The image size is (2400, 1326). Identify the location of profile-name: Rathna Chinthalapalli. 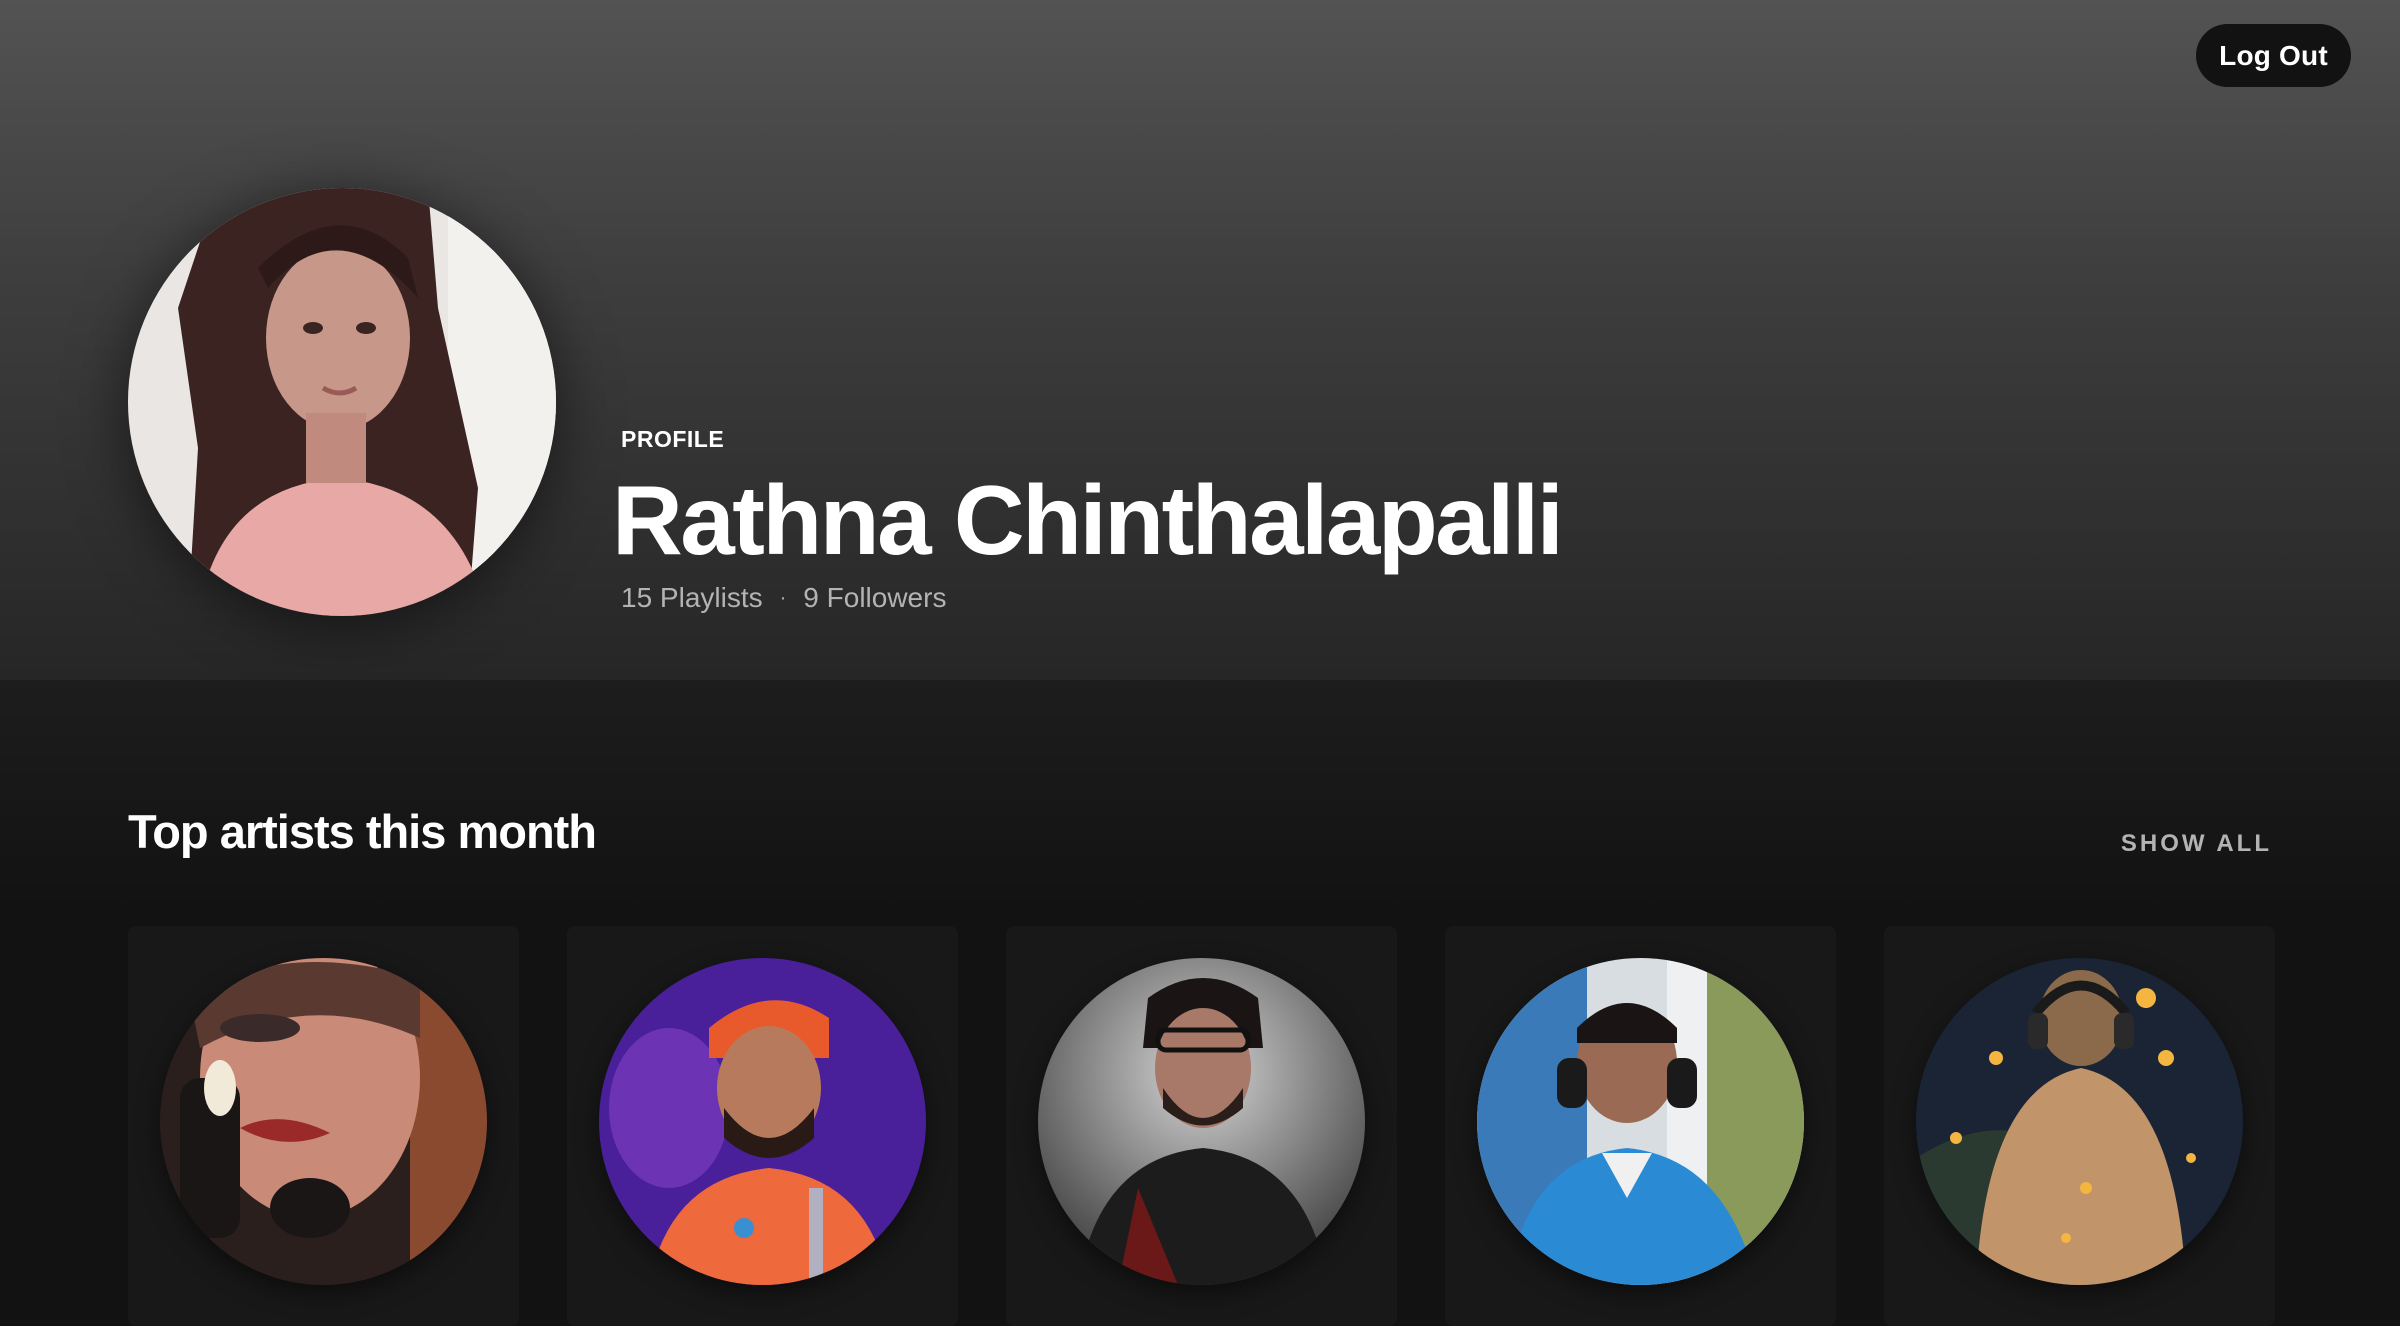
(1088, 520).